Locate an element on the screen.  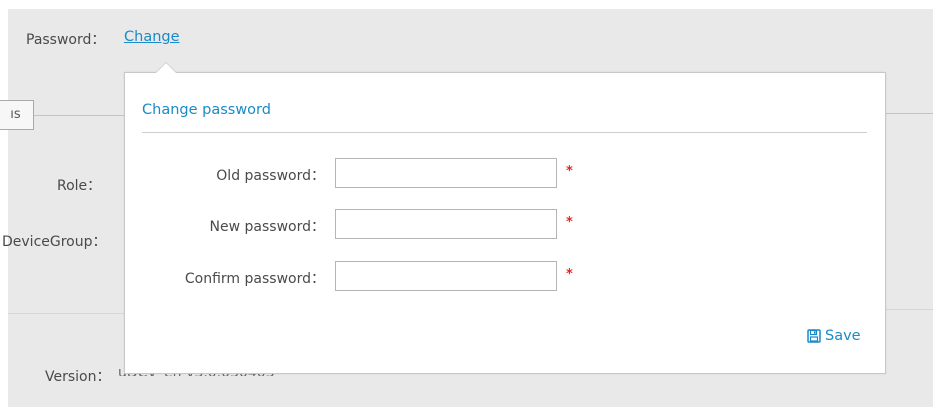
popup-title: Change password is located at coordinates (206, 110).